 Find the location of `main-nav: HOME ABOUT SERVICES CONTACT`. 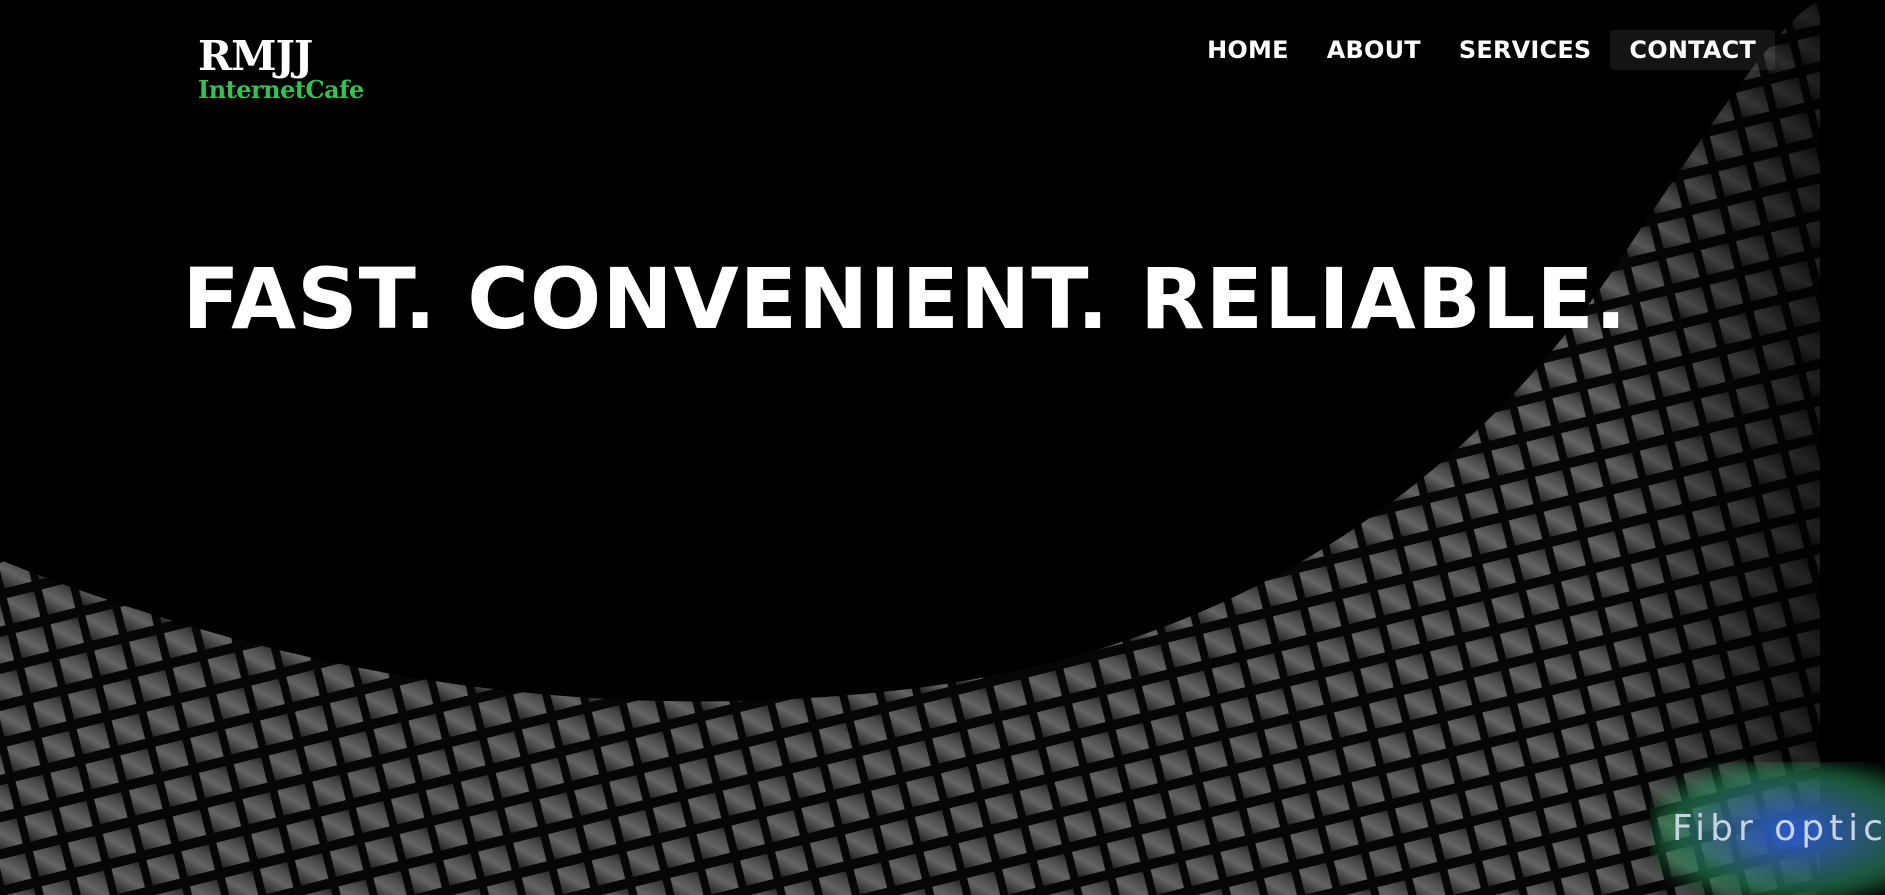

main-nav: HOME ABOUT SERVICES CONTACT is located at coordinates (1481, 50).